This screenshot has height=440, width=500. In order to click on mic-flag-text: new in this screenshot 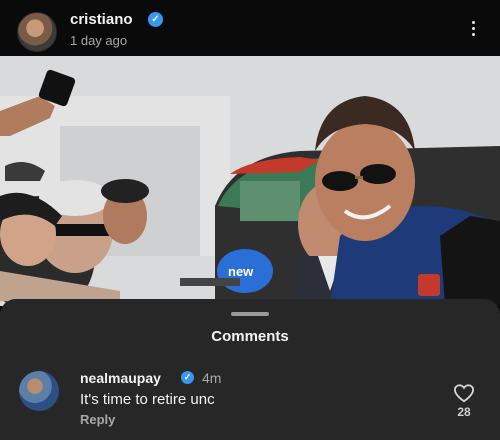, I will do `click(241, 271)`.